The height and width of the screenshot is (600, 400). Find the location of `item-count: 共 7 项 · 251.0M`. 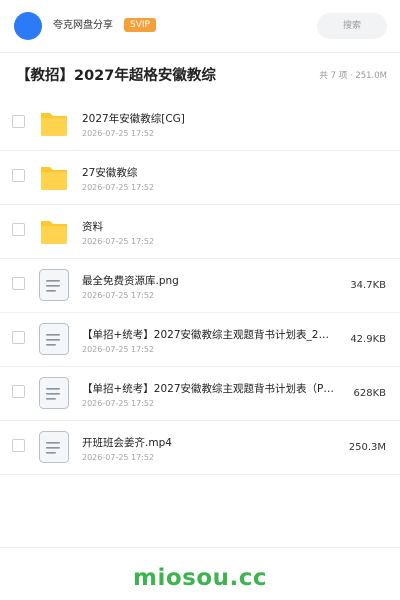

item-count: 共 7 项 · 251.0M is located at coordinates (353, 76).